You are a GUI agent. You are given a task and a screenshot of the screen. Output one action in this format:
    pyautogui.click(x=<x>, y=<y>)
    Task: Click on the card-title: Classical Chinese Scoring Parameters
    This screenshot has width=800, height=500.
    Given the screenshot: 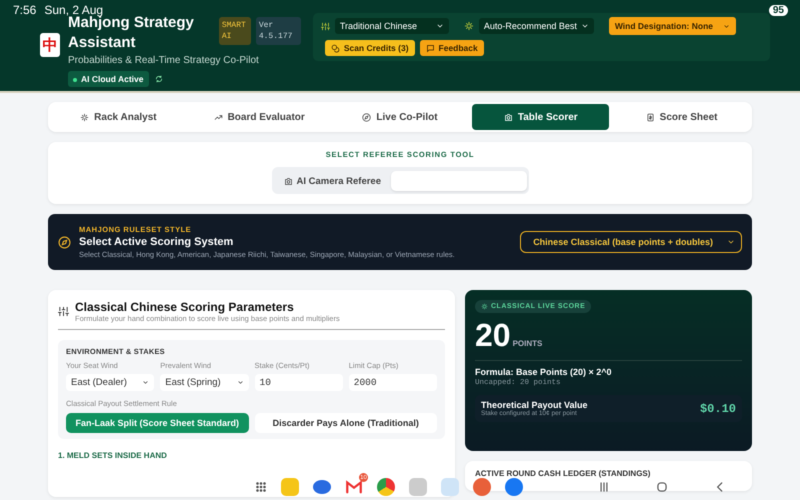 What is the action you would take?
    pyautogui.click(x=185, y=307)
    